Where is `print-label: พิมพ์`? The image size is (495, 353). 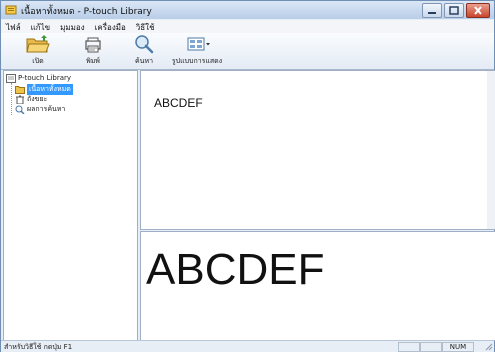 print-label: พิมพ์ is located at coordinates (93, 61).